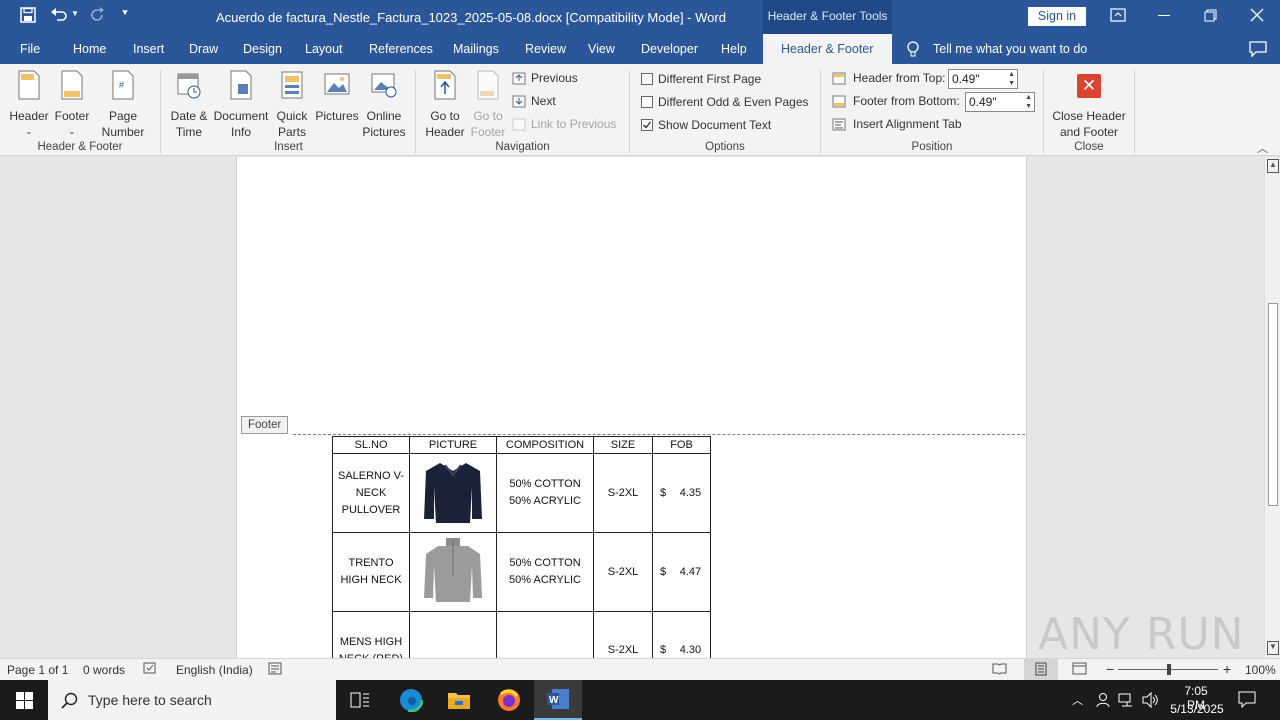 The width and height of the screenshot is (1280, 720). Describe the element at coordinates (360, 700) in the screenshot. I see `task-view-icon` at that location.